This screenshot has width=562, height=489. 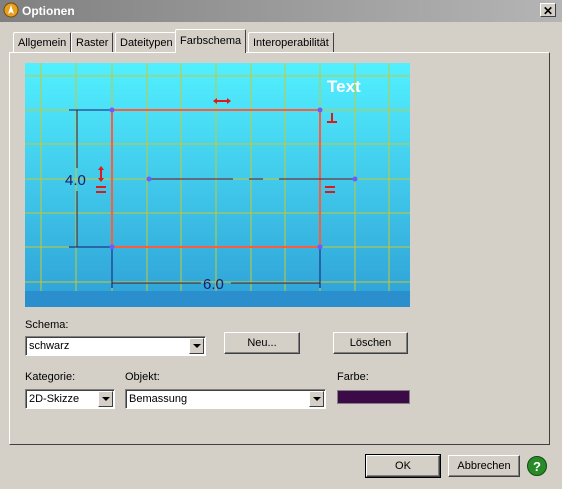 What do you see at coordinates (42, 42) in the screenshot?
I see `tab-allgemein: Allgemein` at bounding box center [42, 42].